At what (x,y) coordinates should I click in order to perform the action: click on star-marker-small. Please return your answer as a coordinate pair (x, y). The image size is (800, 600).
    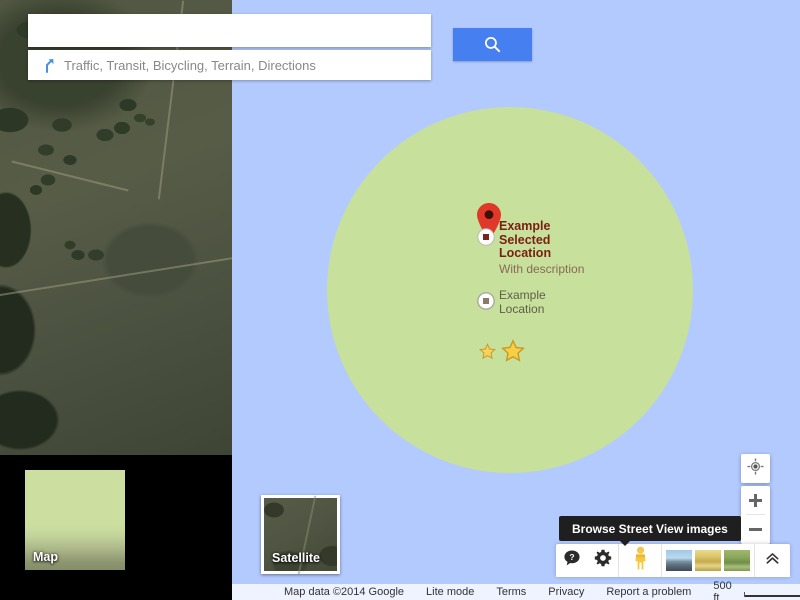
    Looking at the image, I should click on (487, 354).